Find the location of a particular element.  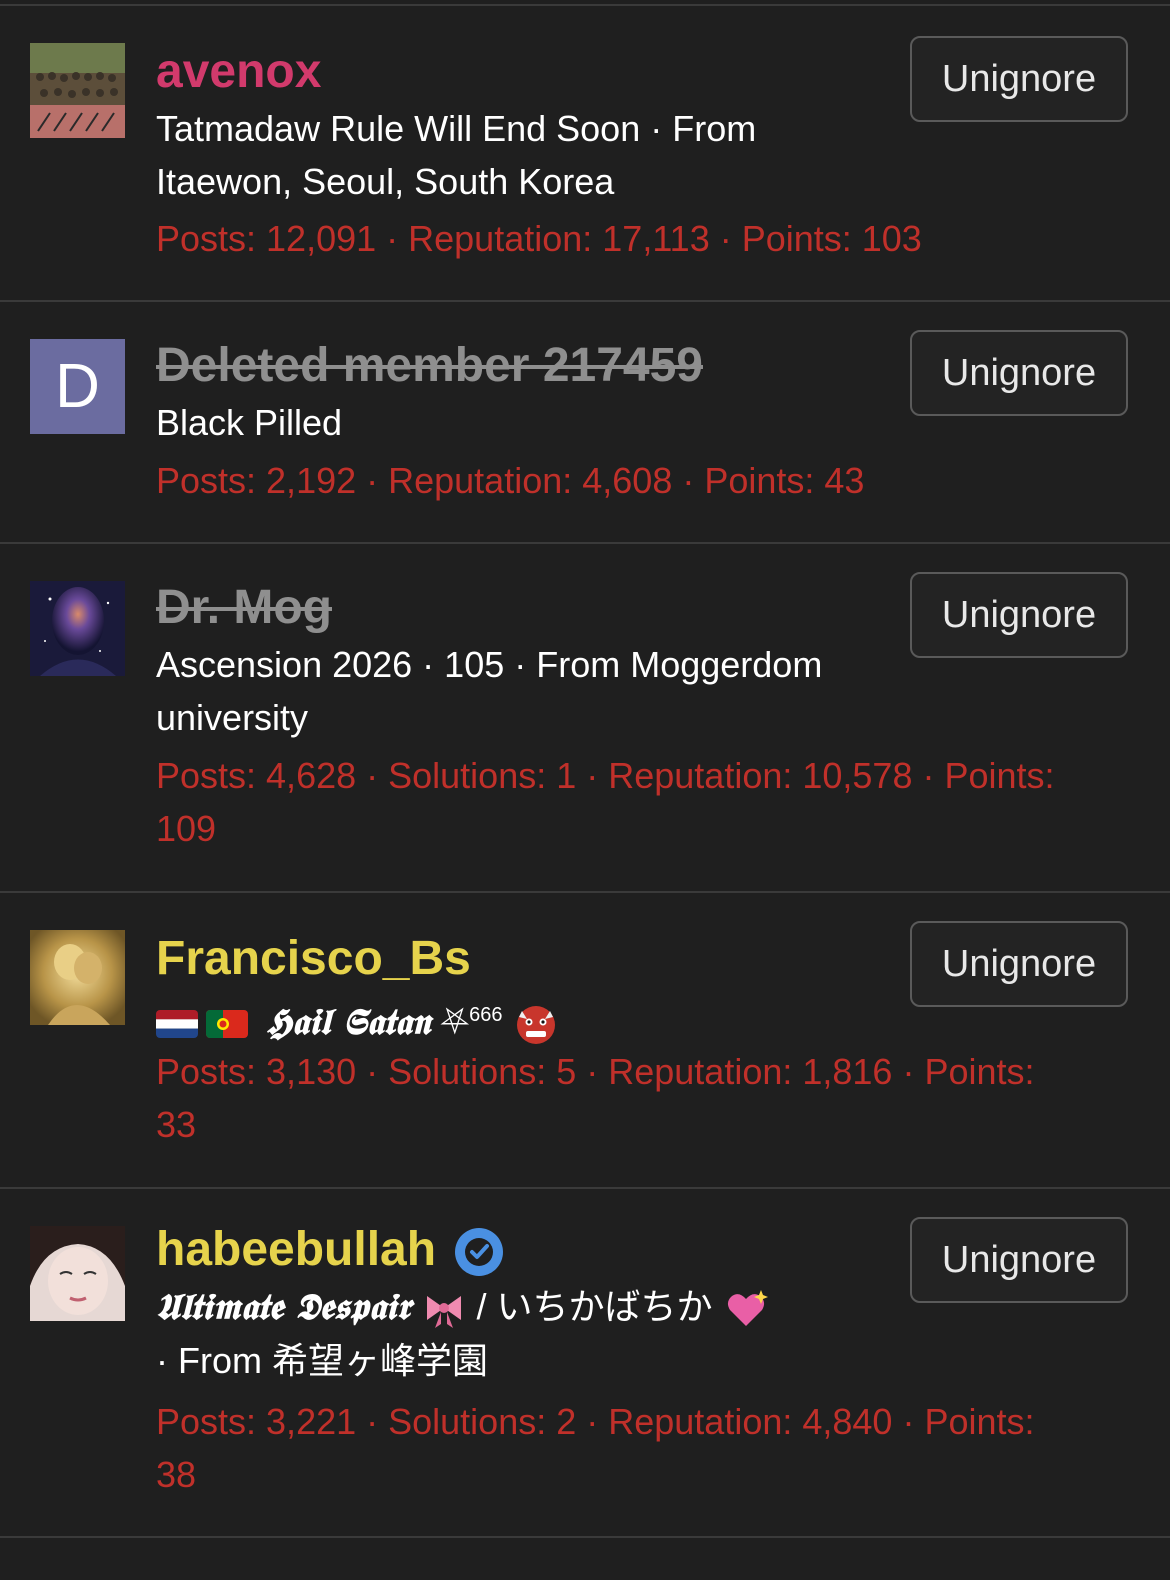

member-stats-line2: 33 is located at coordinates (176, 1124).